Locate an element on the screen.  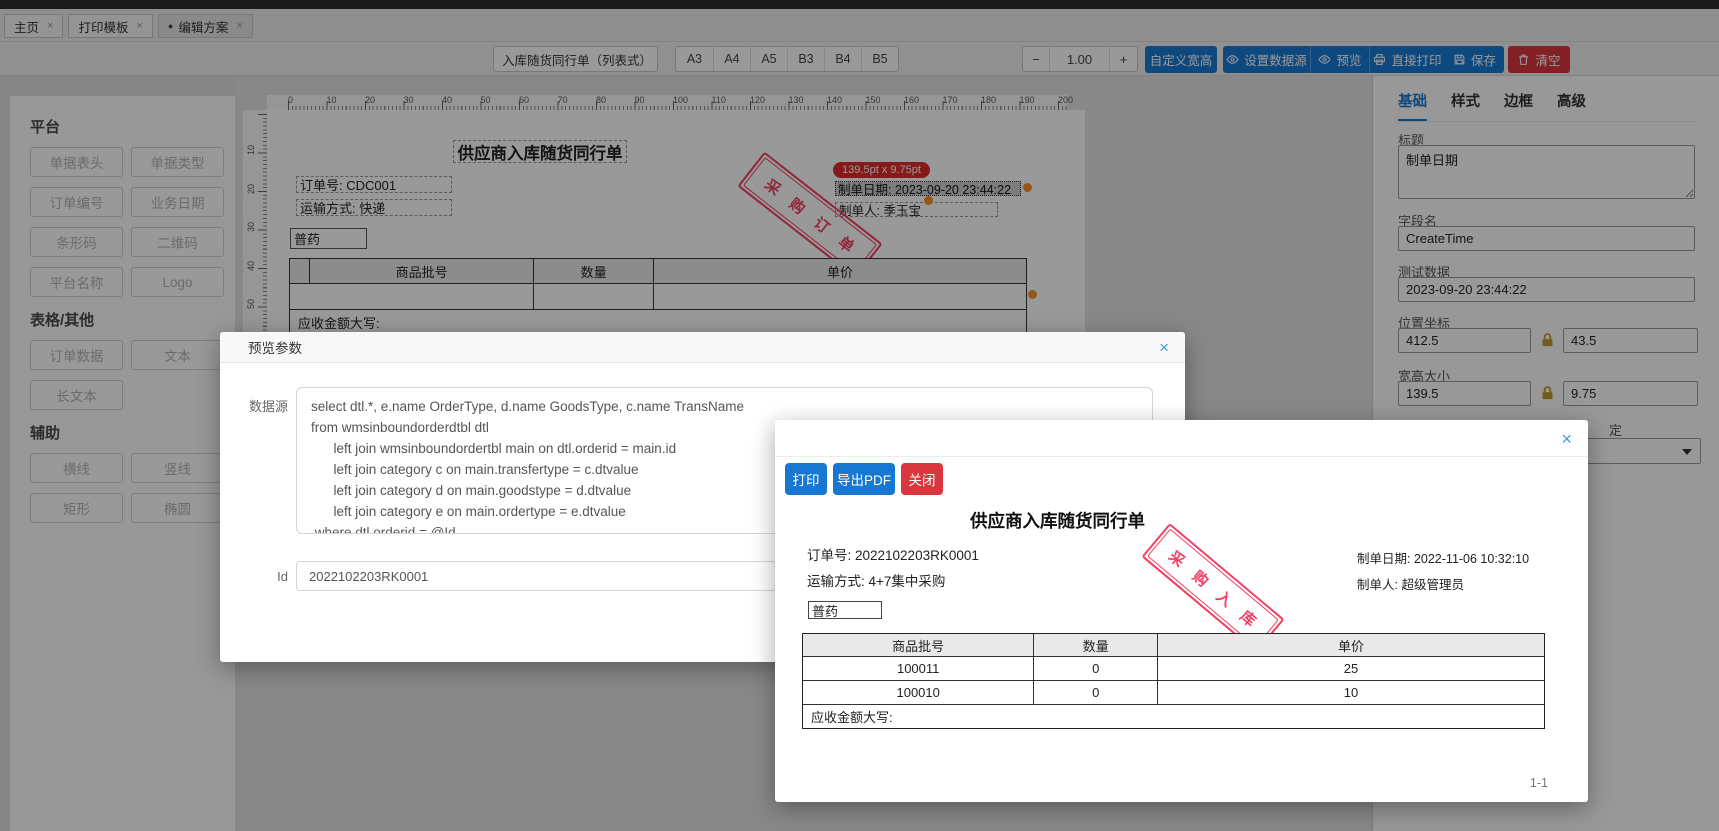
table-cell: 25 is located at coordinates (1350, 668).